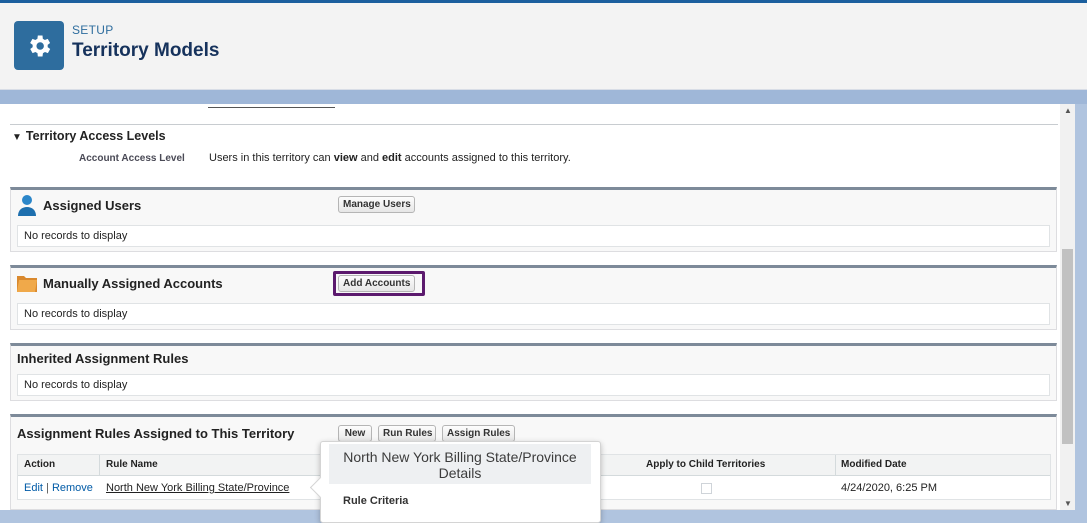 The height and width of the screenshot is (523, 1087). I want to click on column-header-apply-child: Apply to Child Territories, so click(706, 464).